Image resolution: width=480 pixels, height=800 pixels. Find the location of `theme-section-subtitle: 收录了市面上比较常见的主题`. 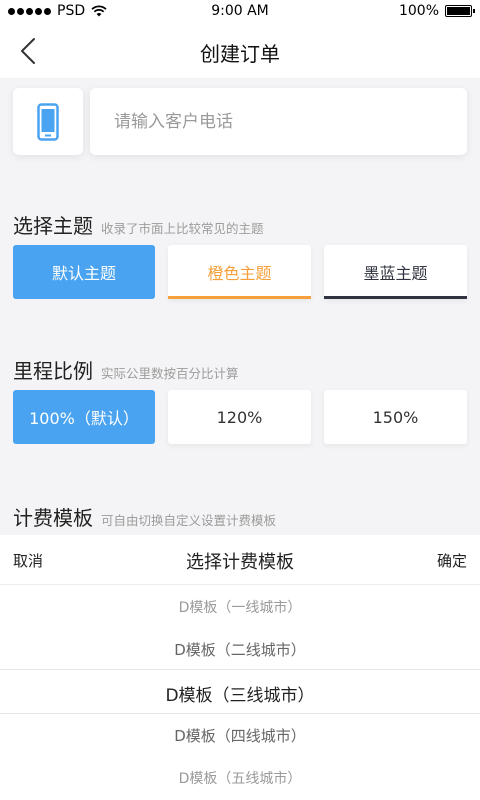

theme-section-subtitle: 收录了市面上比较常见的主题 is located at coordinates (182, 228).